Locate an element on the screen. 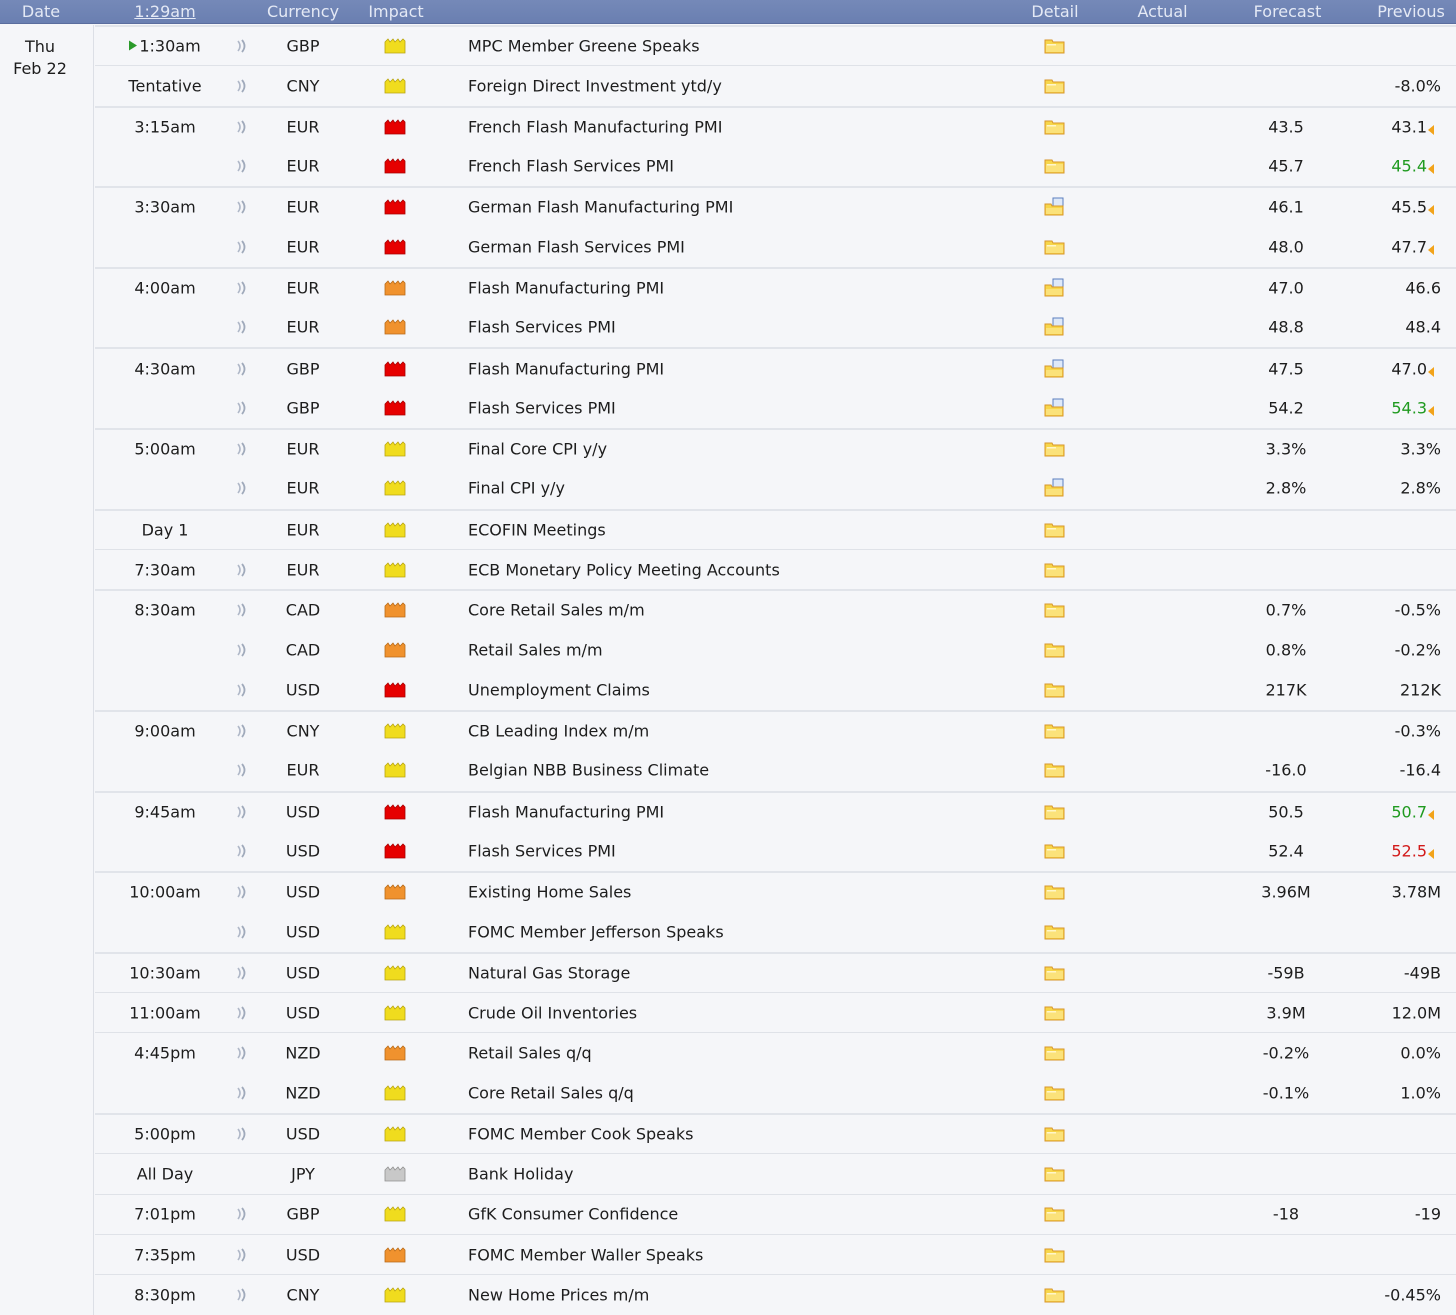 This screenshot has height=1315, width=1456. event-title: German Flash Manufacturing PMI is located at coordinates (600, 207).